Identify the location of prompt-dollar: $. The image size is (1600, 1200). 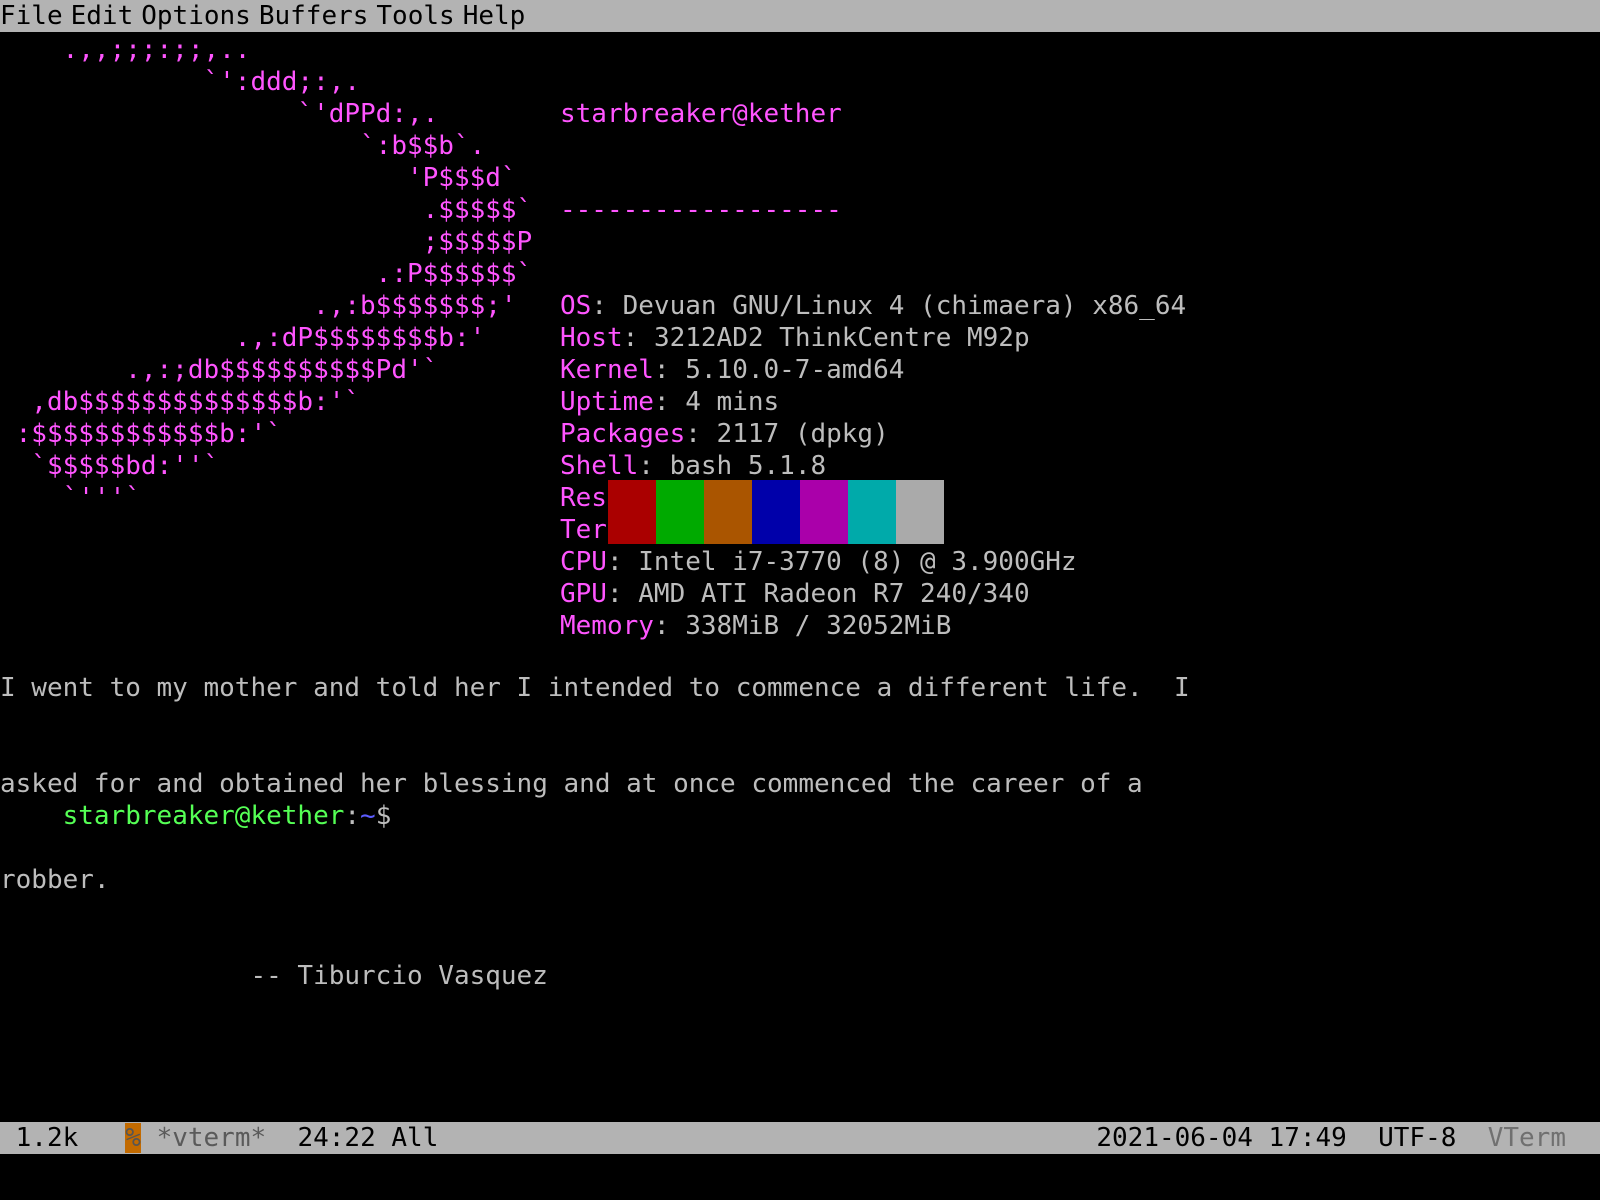
(383, 816).